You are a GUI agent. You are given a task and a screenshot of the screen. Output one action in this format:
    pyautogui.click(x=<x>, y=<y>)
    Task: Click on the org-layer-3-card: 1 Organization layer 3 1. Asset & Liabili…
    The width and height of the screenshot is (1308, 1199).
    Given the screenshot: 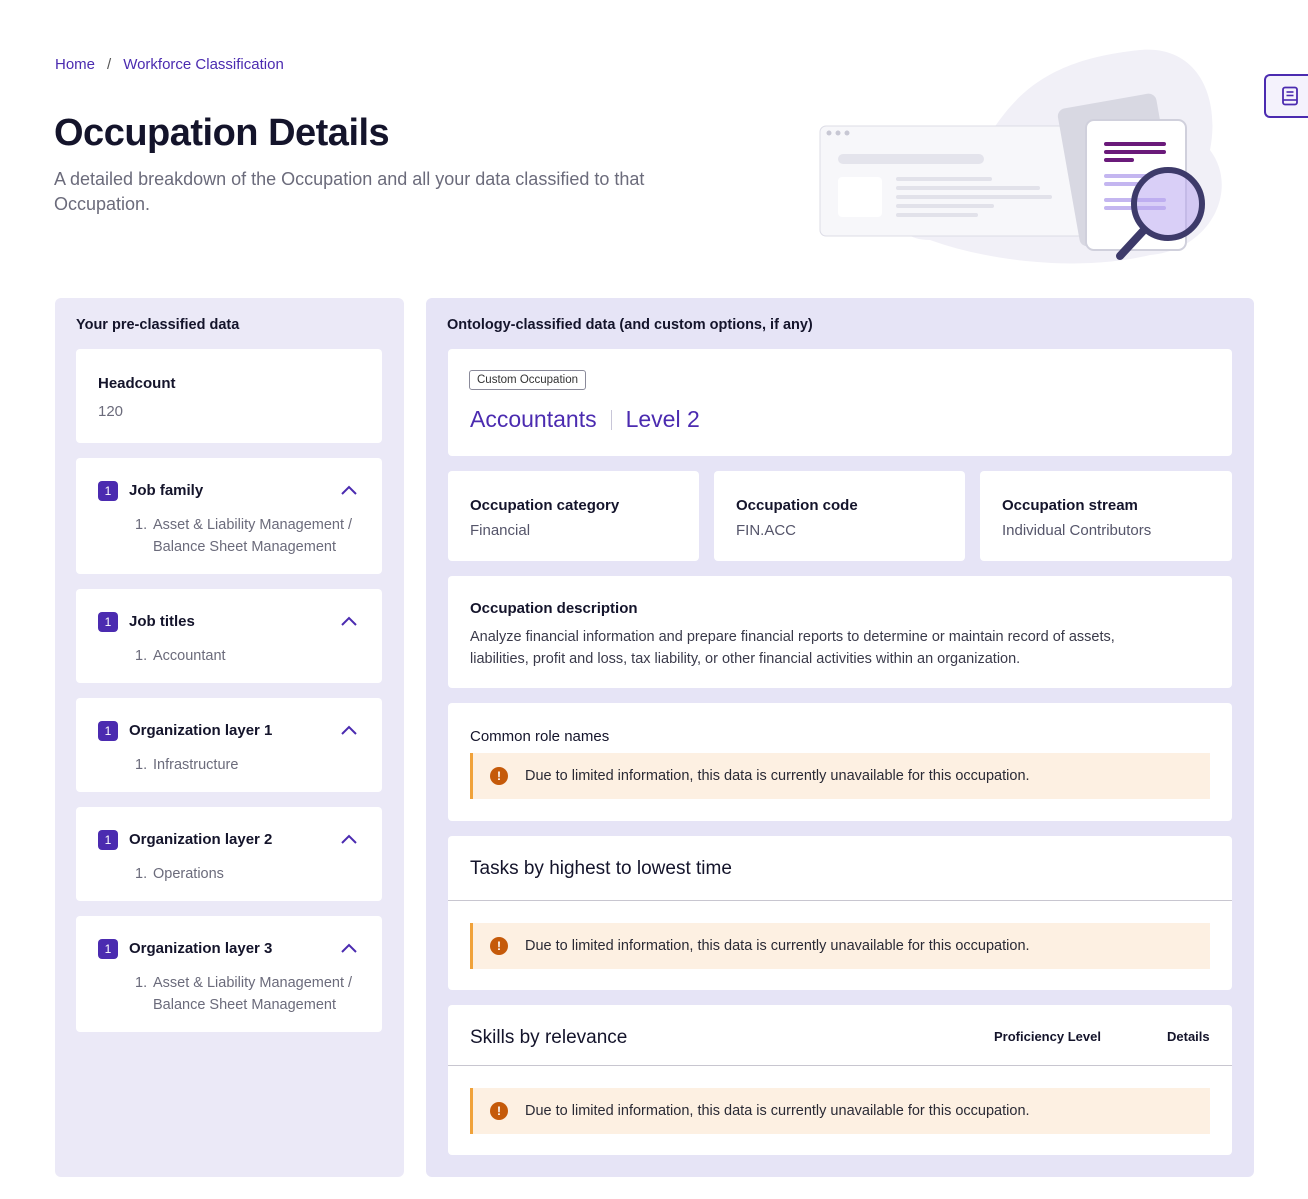 What is the action you would take?
    pyautogui.click(x=229, y=974)
    